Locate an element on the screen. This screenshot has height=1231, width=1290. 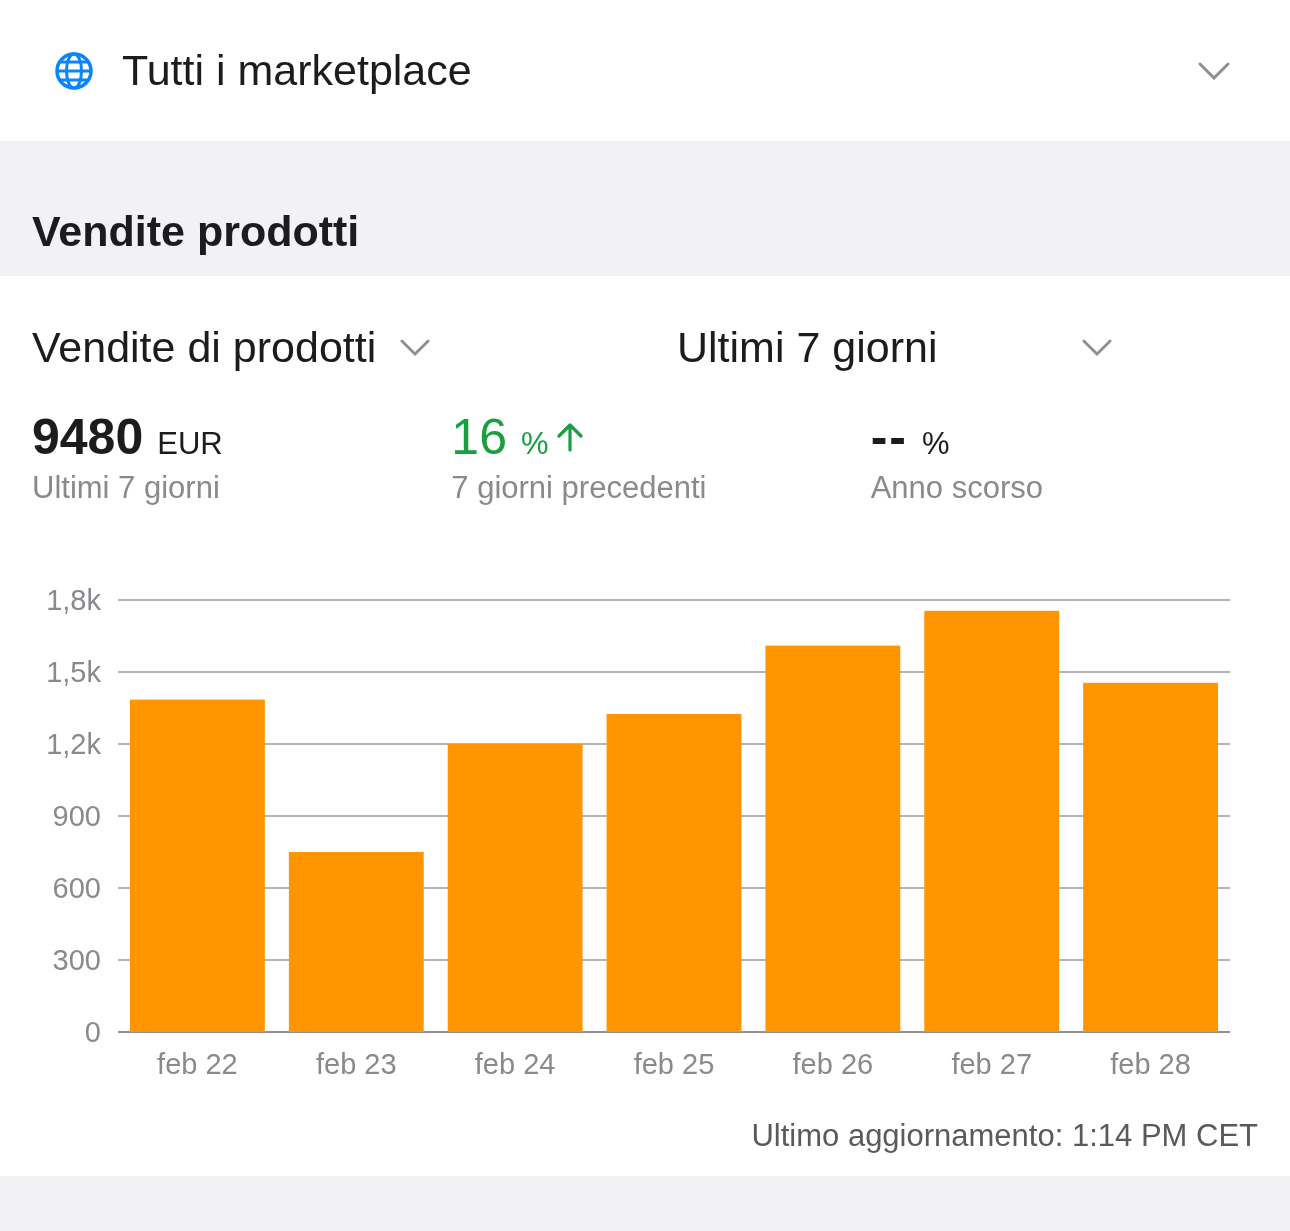
y-axis-label: 600 is located at coordinates (76, 888).